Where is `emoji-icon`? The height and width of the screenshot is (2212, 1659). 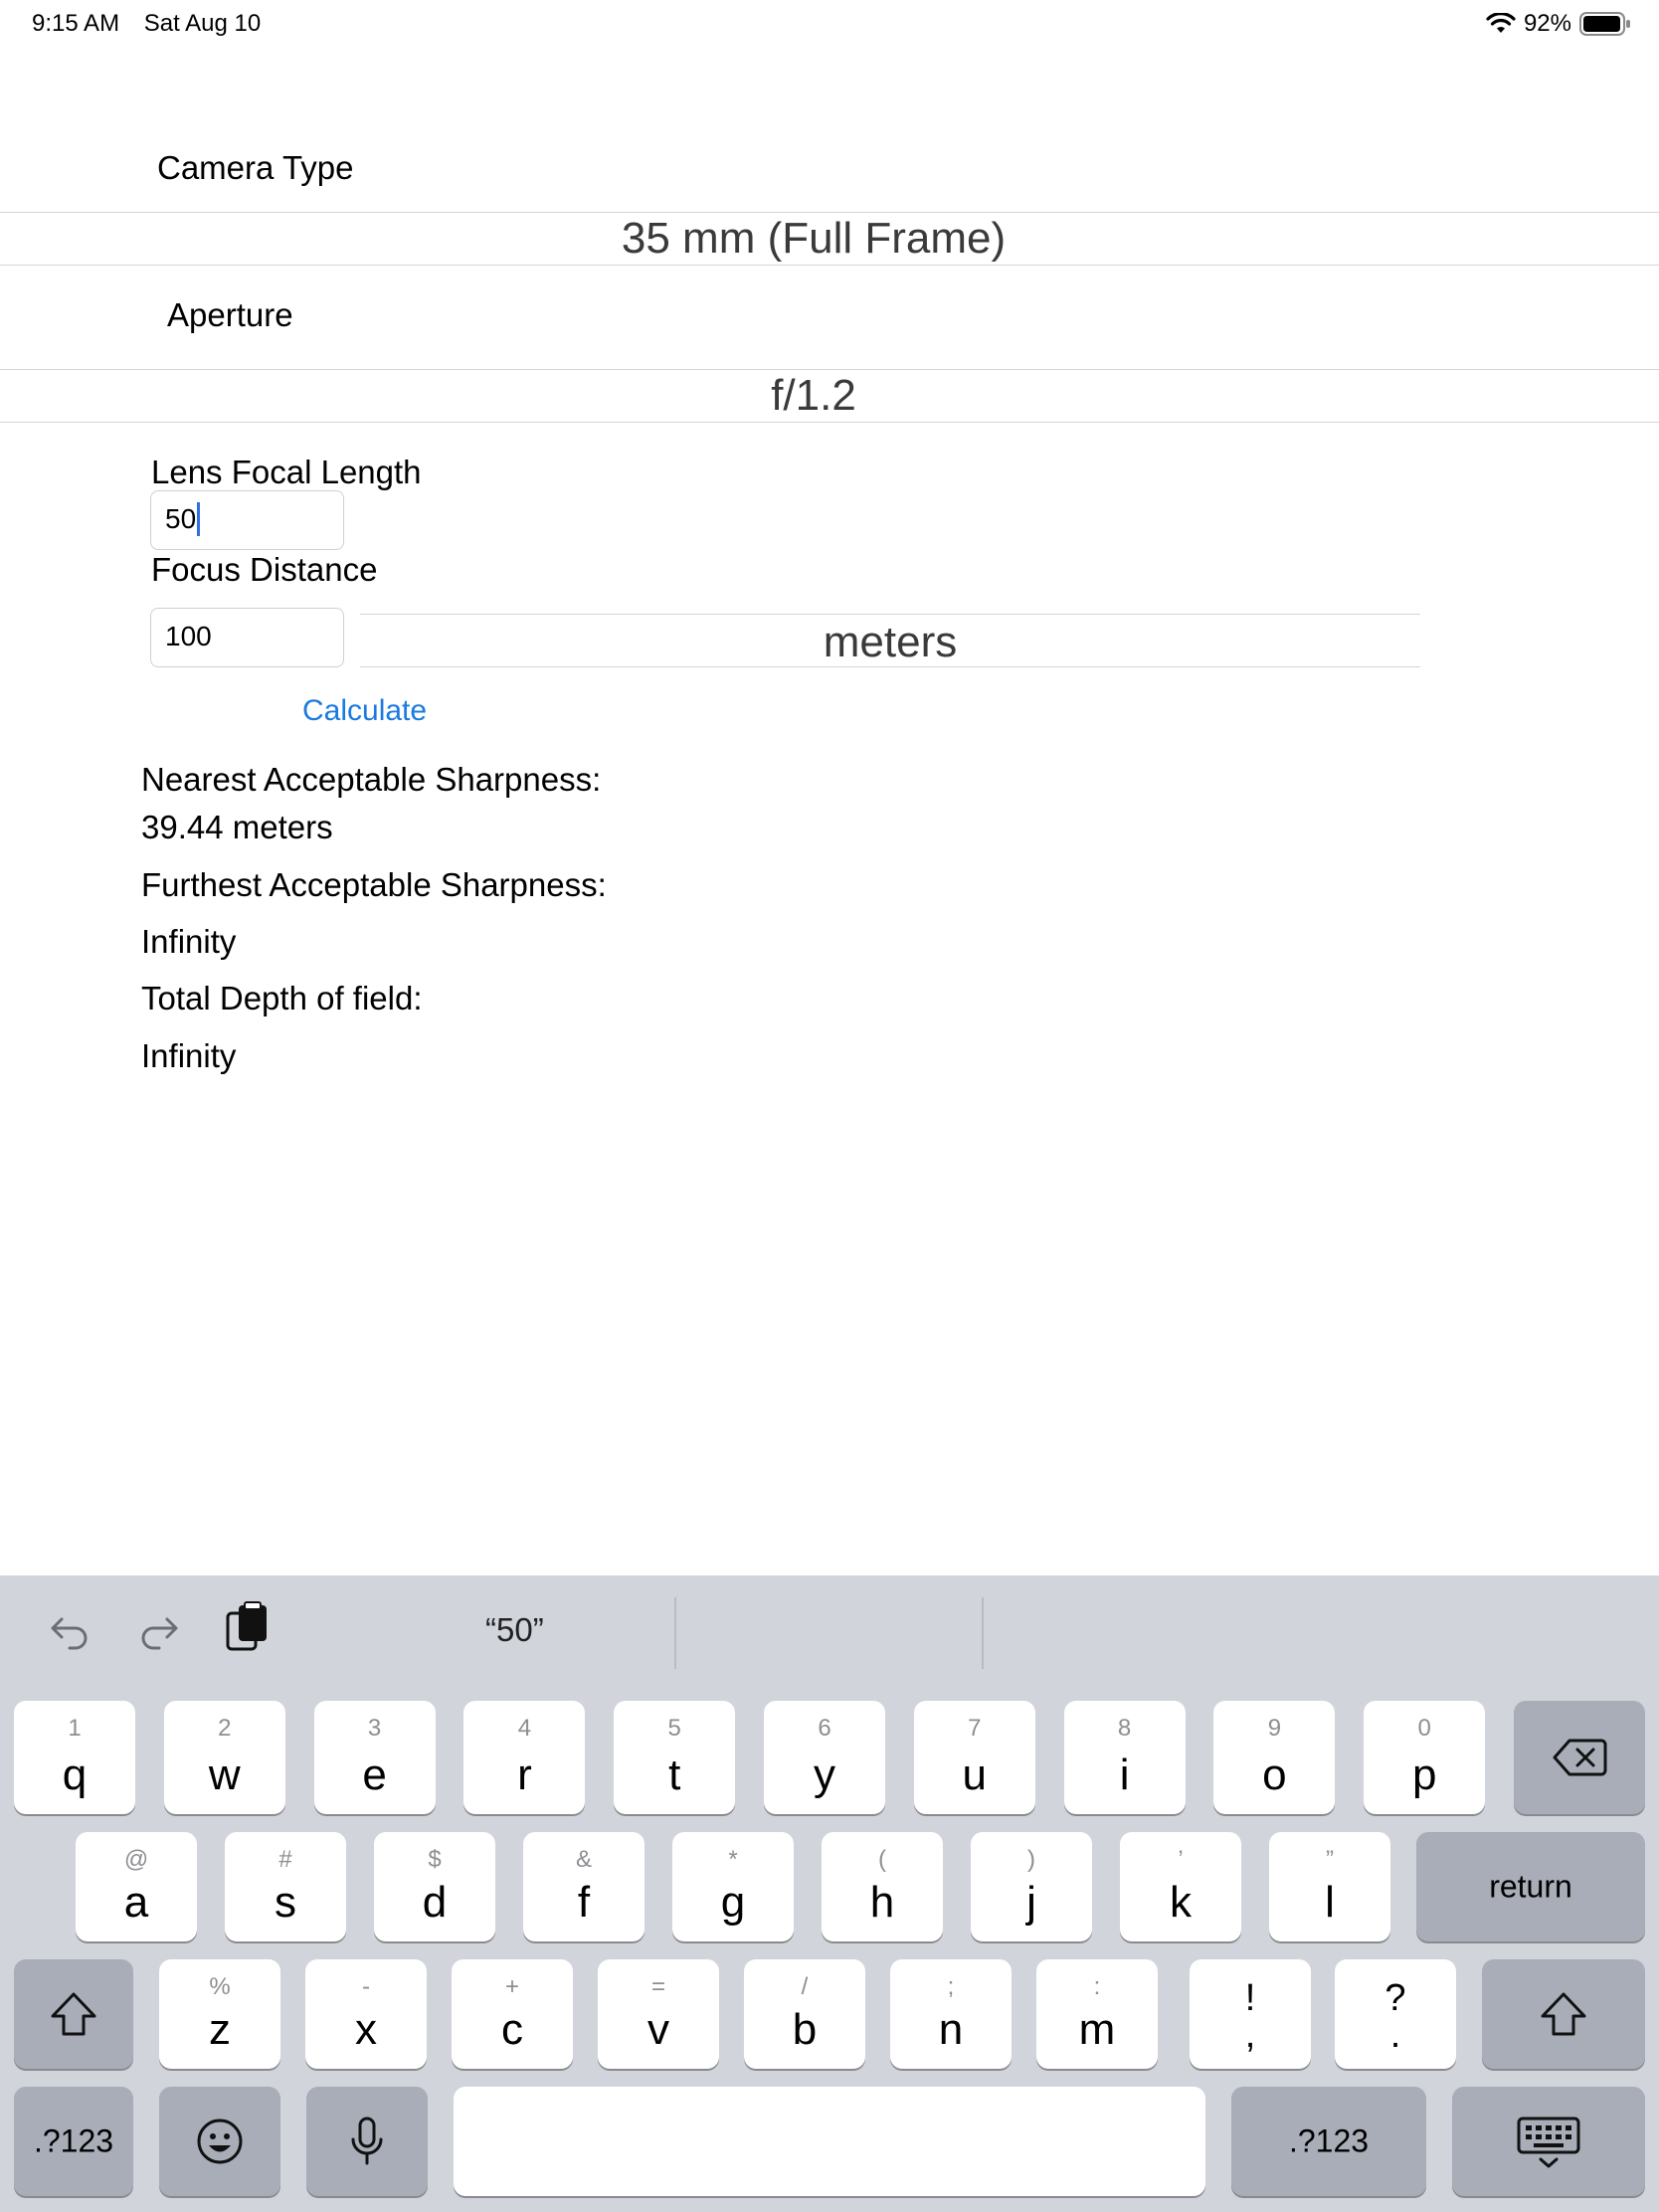
emoji-icon is located at coordinates (220, 2141).